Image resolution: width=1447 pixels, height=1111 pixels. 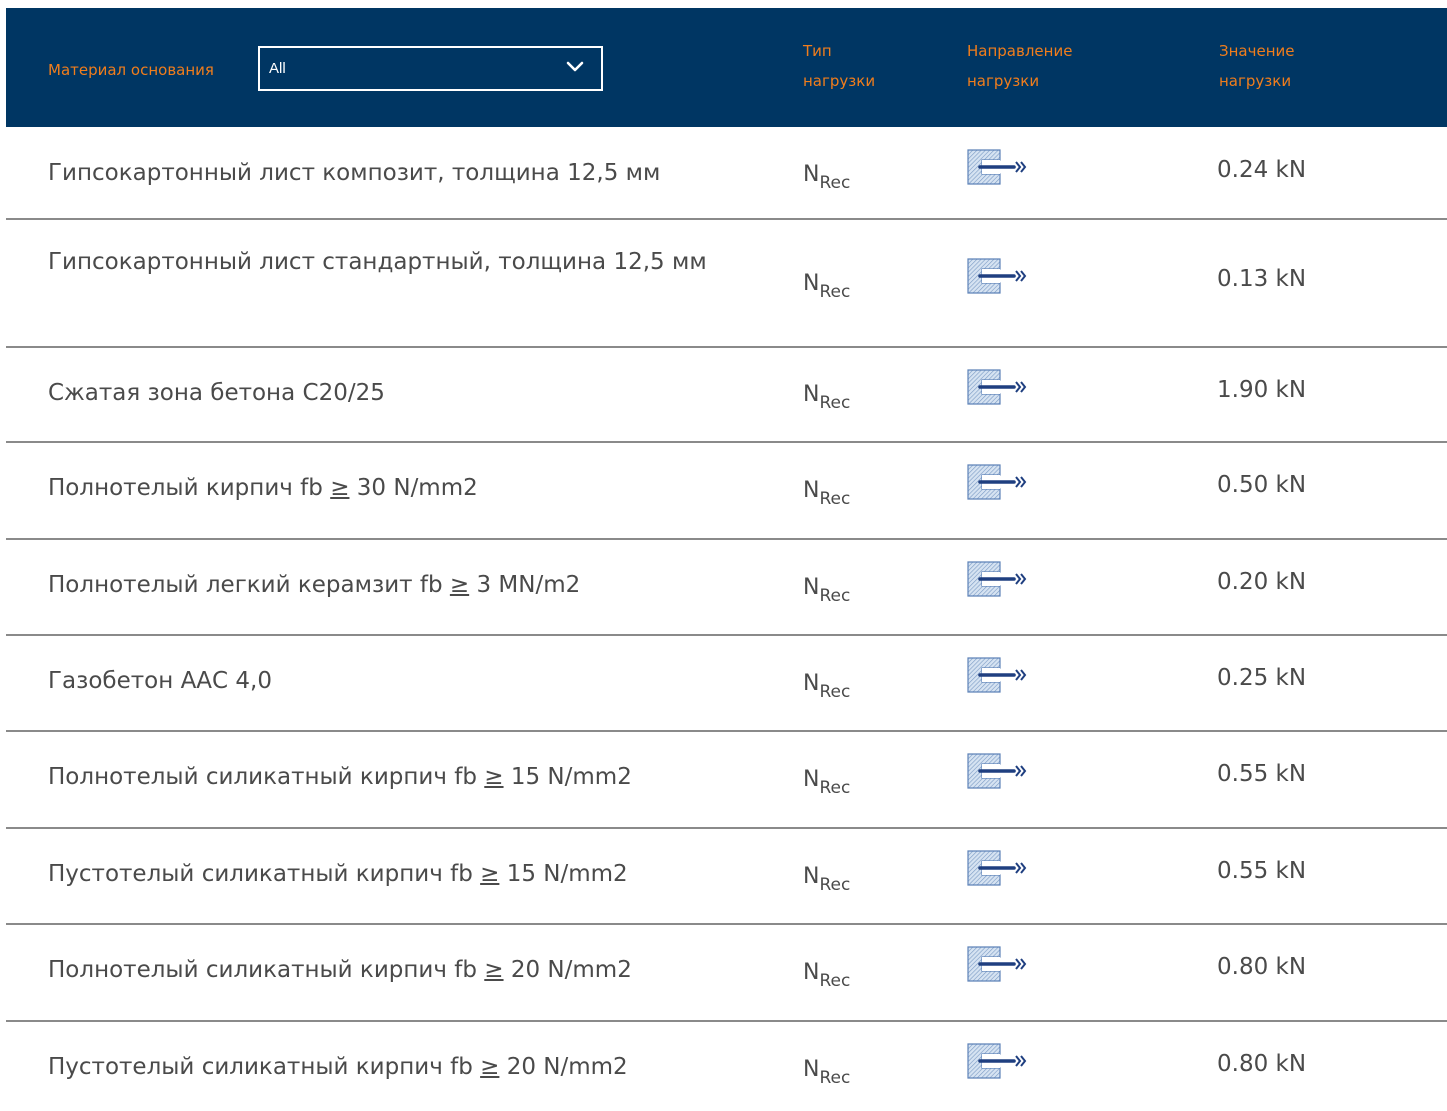 I want to click on base-material-label: Материал основания, so click(x=131, y=70).